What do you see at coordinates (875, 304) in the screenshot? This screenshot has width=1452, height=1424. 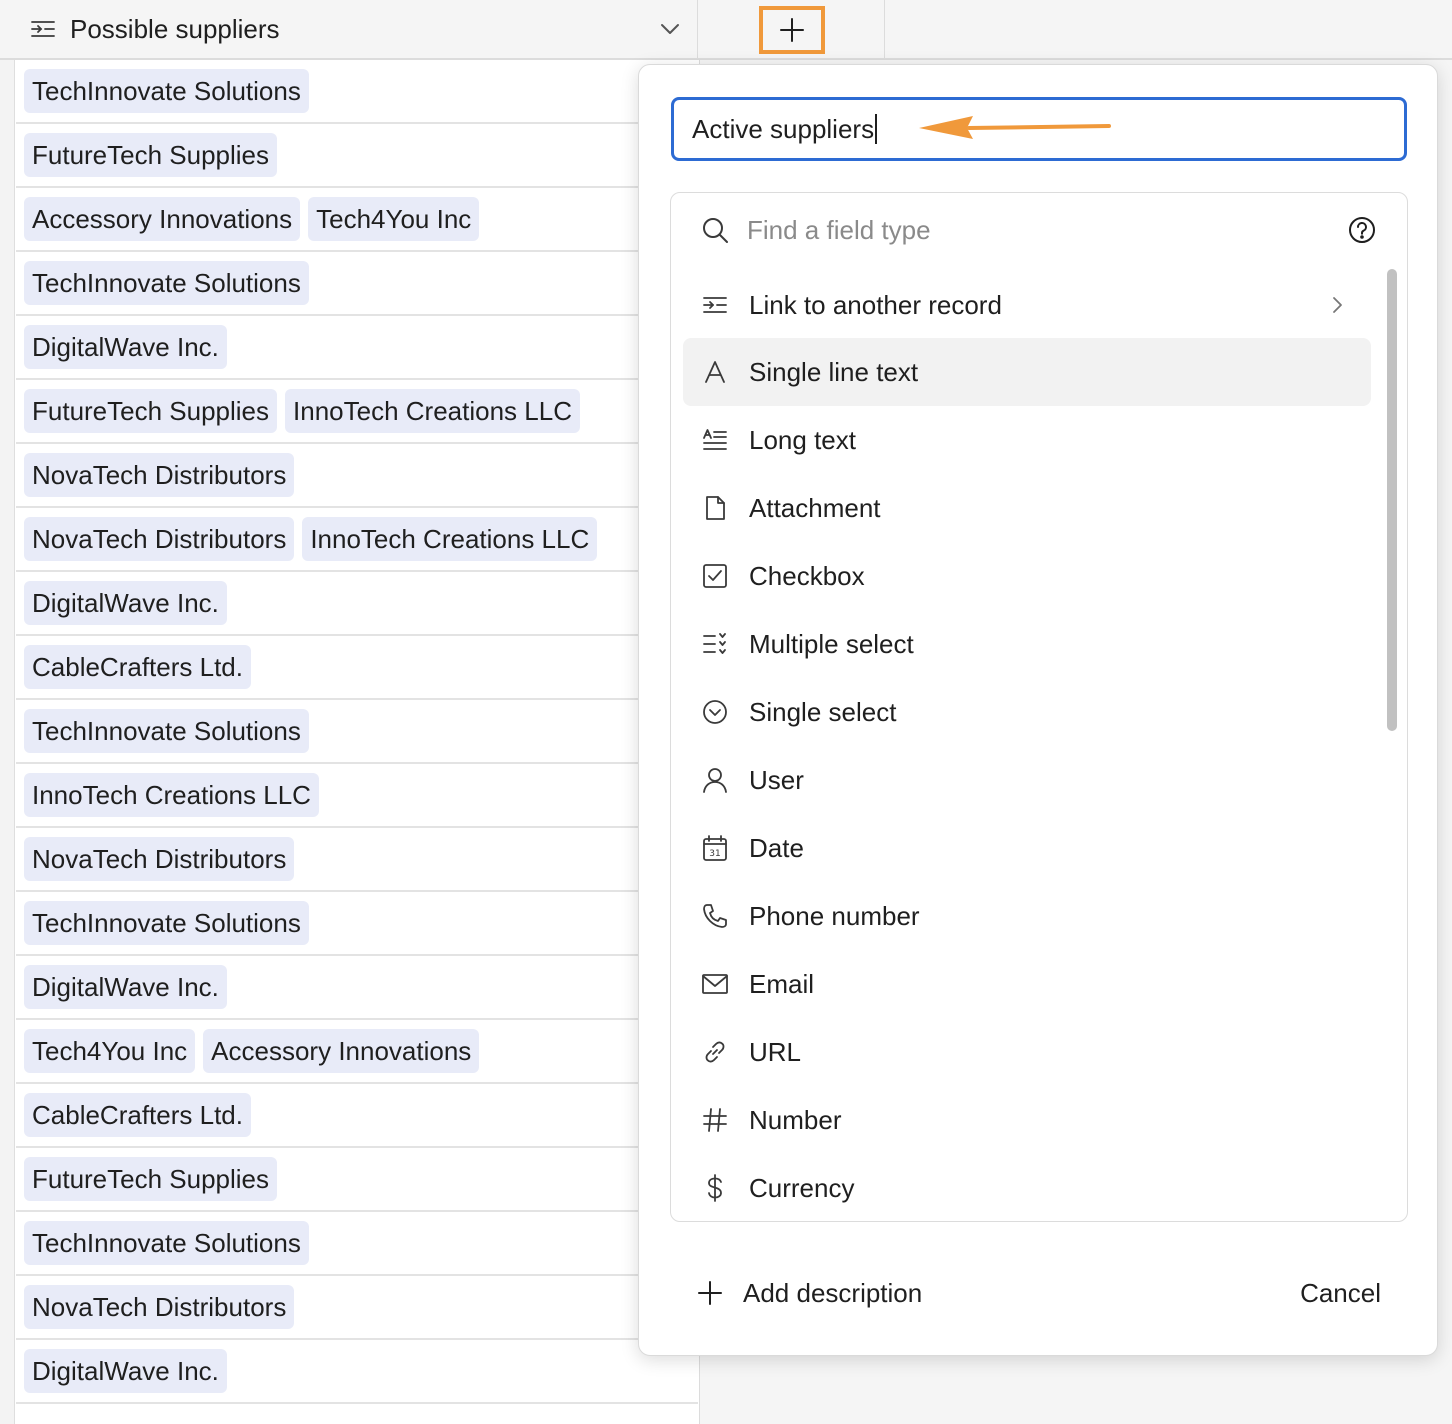 I see `field-type-label: Link to another record` at bounding box center [875, 304].